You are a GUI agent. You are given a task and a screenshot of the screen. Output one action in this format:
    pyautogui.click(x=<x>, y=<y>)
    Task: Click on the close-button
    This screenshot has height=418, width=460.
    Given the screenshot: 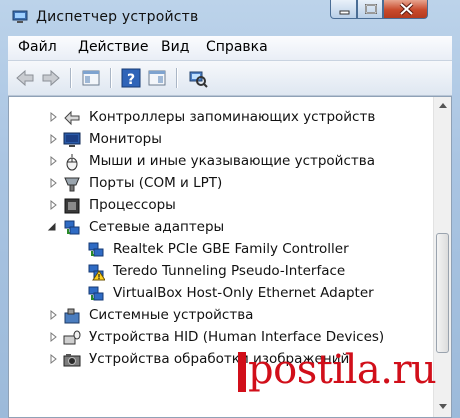 What is the action you would take?
    pyautogui.click(x=405, y=9)
    